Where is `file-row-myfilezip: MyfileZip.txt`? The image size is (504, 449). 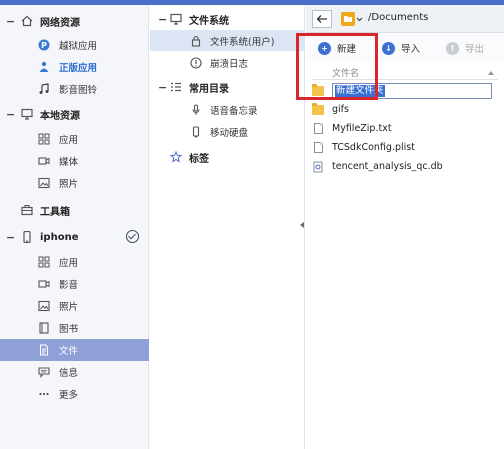
file-row-myfilezip: MyfileZip.txt is located at coordinates (405, 128).